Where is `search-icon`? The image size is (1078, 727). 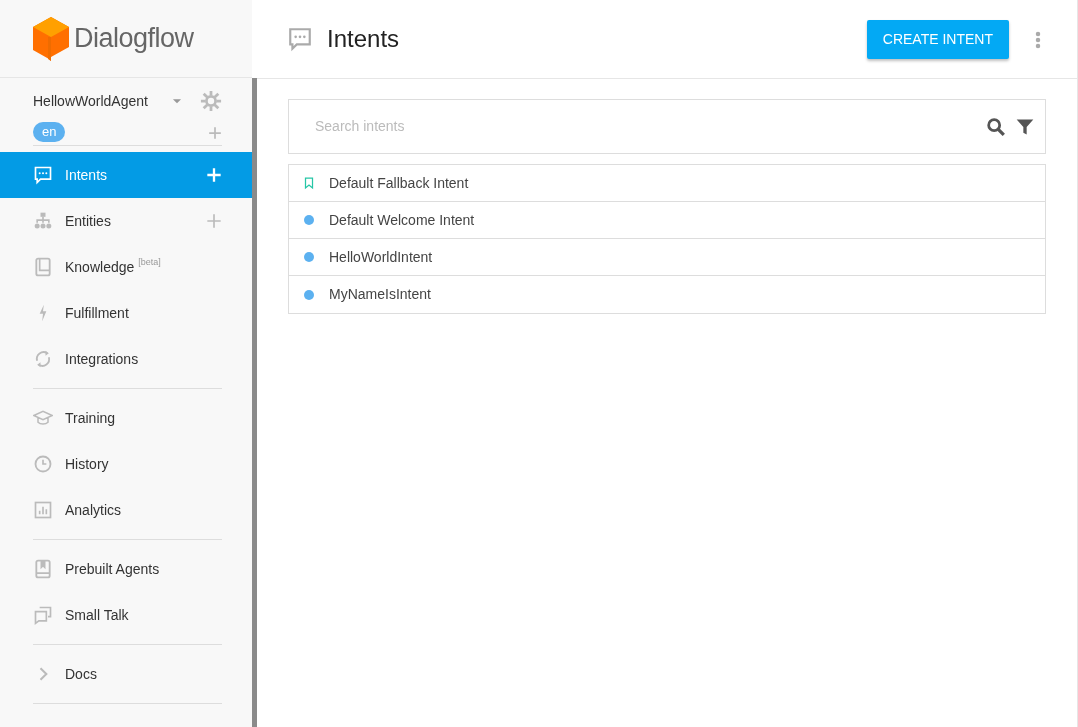 search-icon is located at coordinates (996, 126).